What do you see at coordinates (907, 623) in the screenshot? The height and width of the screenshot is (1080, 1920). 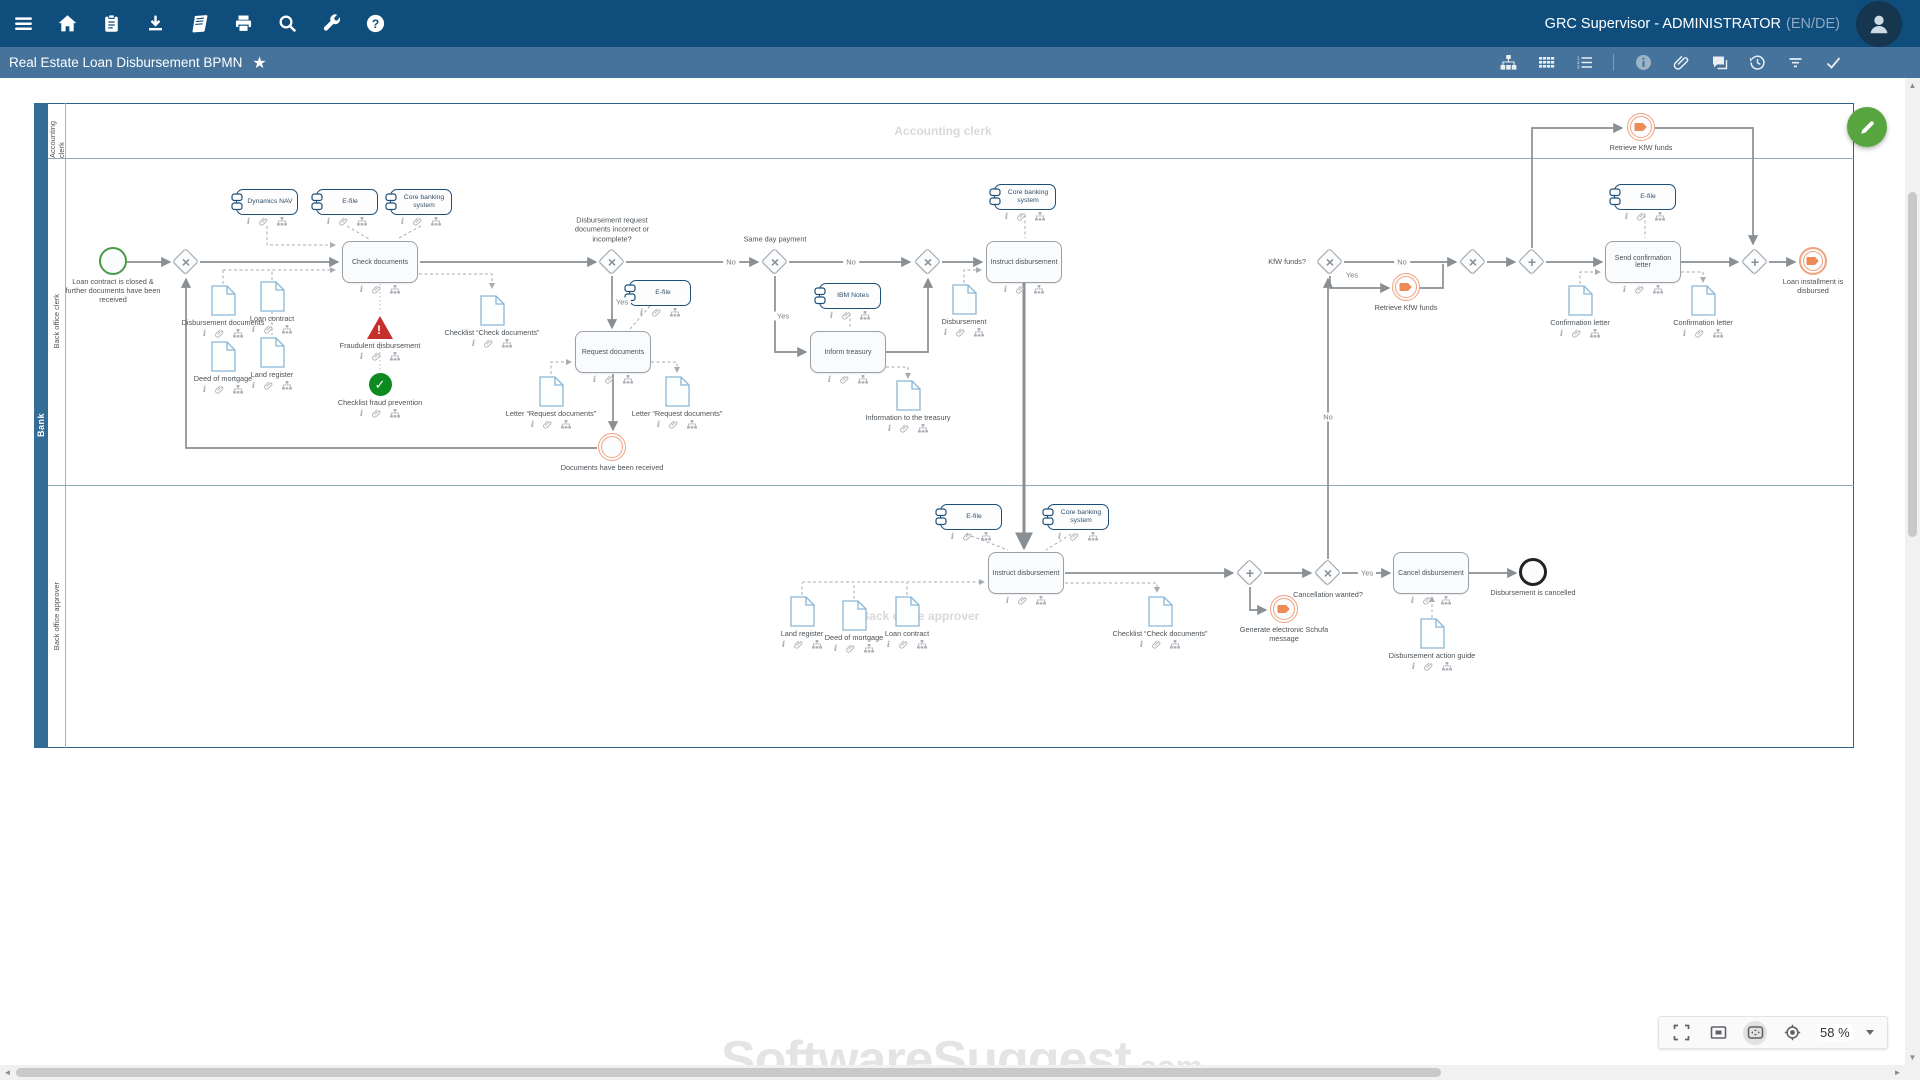 I see `bpmn-data-object: Loan contract i` at bounding box center [907, 623].